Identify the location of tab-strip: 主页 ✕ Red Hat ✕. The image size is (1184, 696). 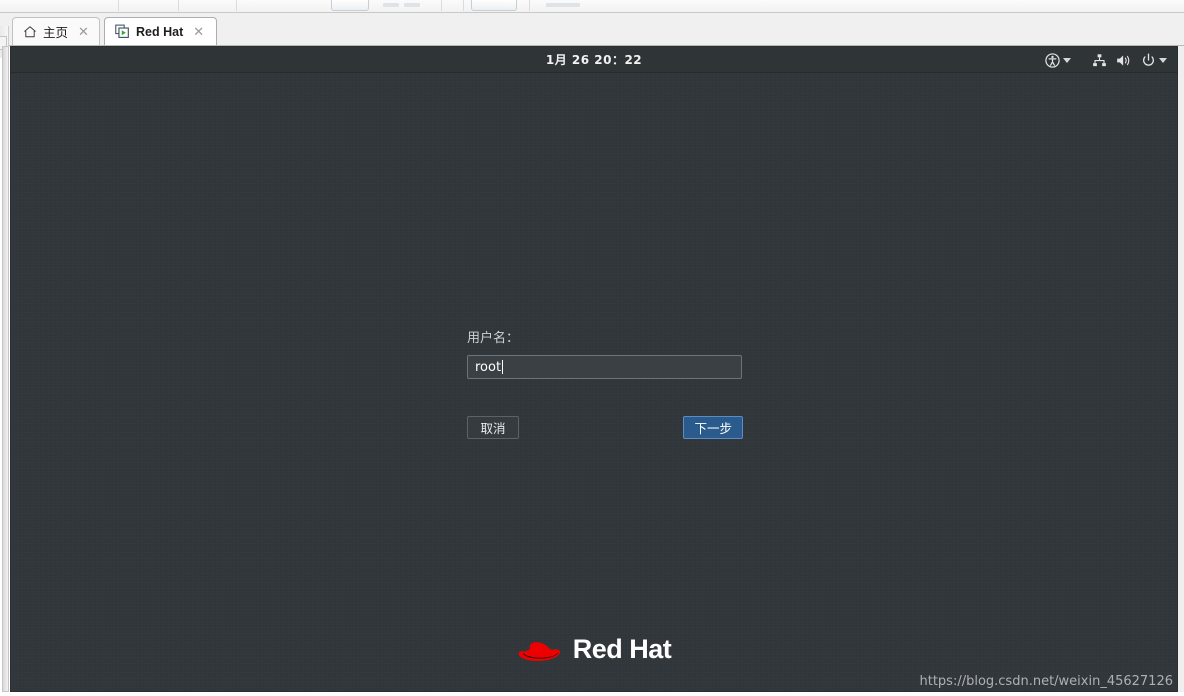
(592, 35).